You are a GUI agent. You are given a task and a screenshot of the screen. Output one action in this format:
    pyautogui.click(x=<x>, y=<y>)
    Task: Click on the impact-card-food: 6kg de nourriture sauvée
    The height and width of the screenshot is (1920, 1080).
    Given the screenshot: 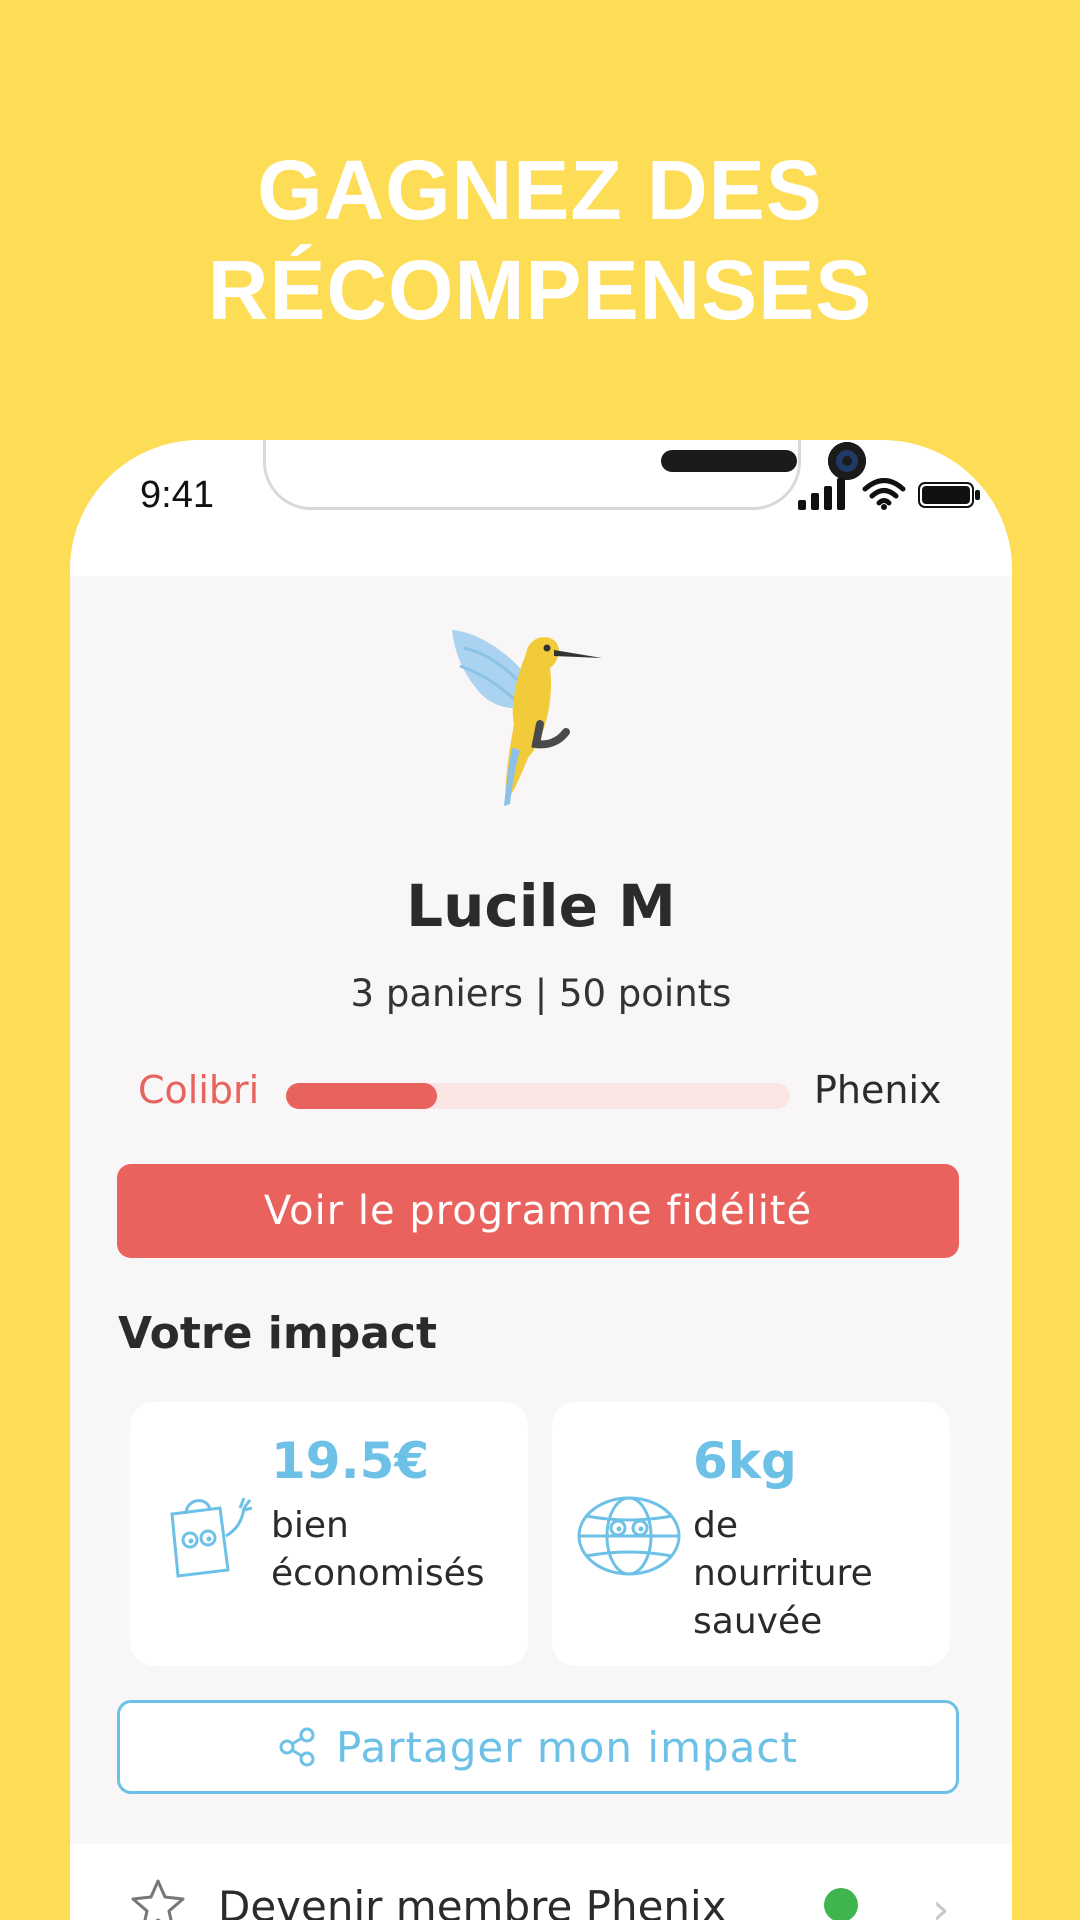 What is the action you would take?
    pyautogui.click(x=751, y=1534)
    